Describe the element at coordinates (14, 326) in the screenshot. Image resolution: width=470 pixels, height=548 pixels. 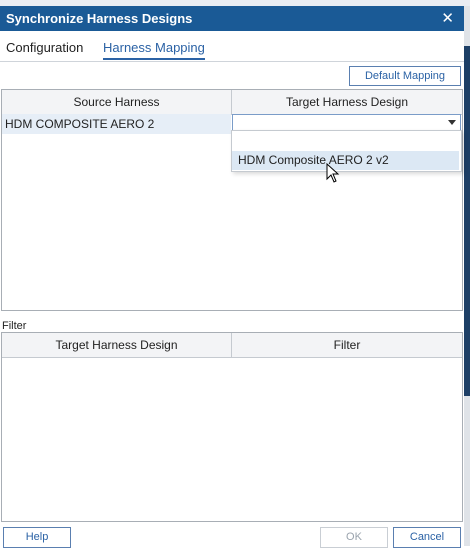
I see `filter-label: Filter` at that location.